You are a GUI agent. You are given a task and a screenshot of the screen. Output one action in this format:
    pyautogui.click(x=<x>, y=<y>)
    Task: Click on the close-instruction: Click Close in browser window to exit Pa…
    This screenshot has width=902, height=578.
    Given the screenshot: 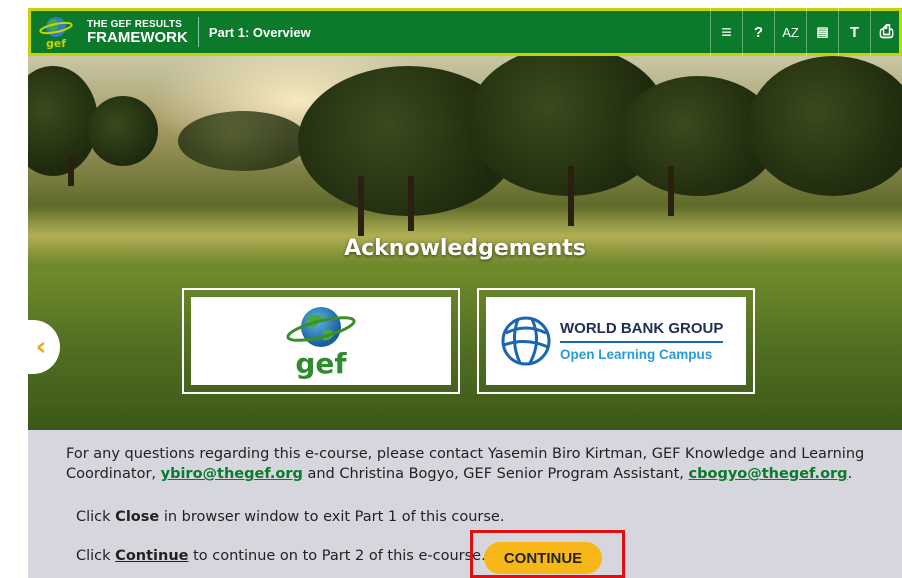 What is the action you would take?
    pyautogui.click(x=290, y=517)
    